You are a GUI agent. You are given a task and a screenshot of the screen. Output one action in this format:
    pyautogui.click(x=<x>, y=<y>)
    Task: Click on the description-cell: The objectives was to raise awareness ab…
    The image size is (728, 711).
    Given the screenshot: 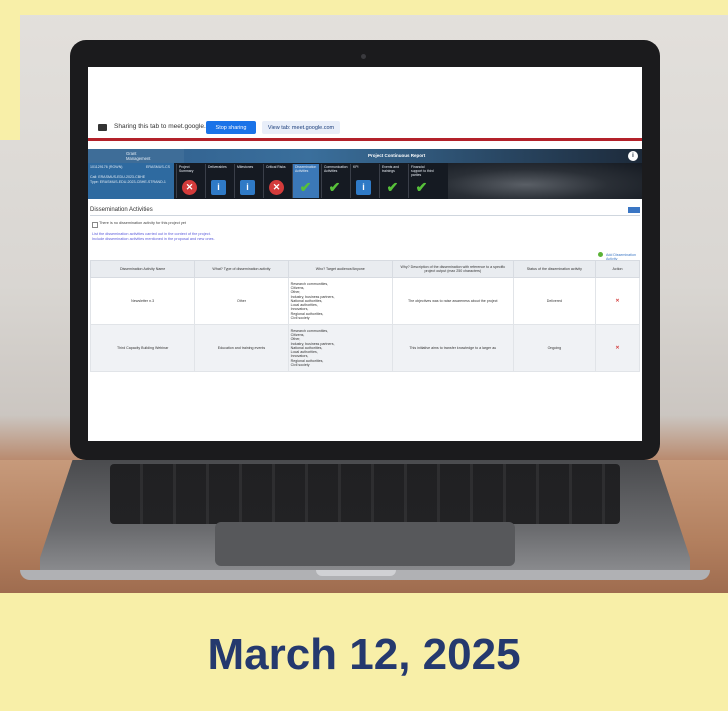 What is the action you would take?
    pyautogui.click(x=452, y=301)
    